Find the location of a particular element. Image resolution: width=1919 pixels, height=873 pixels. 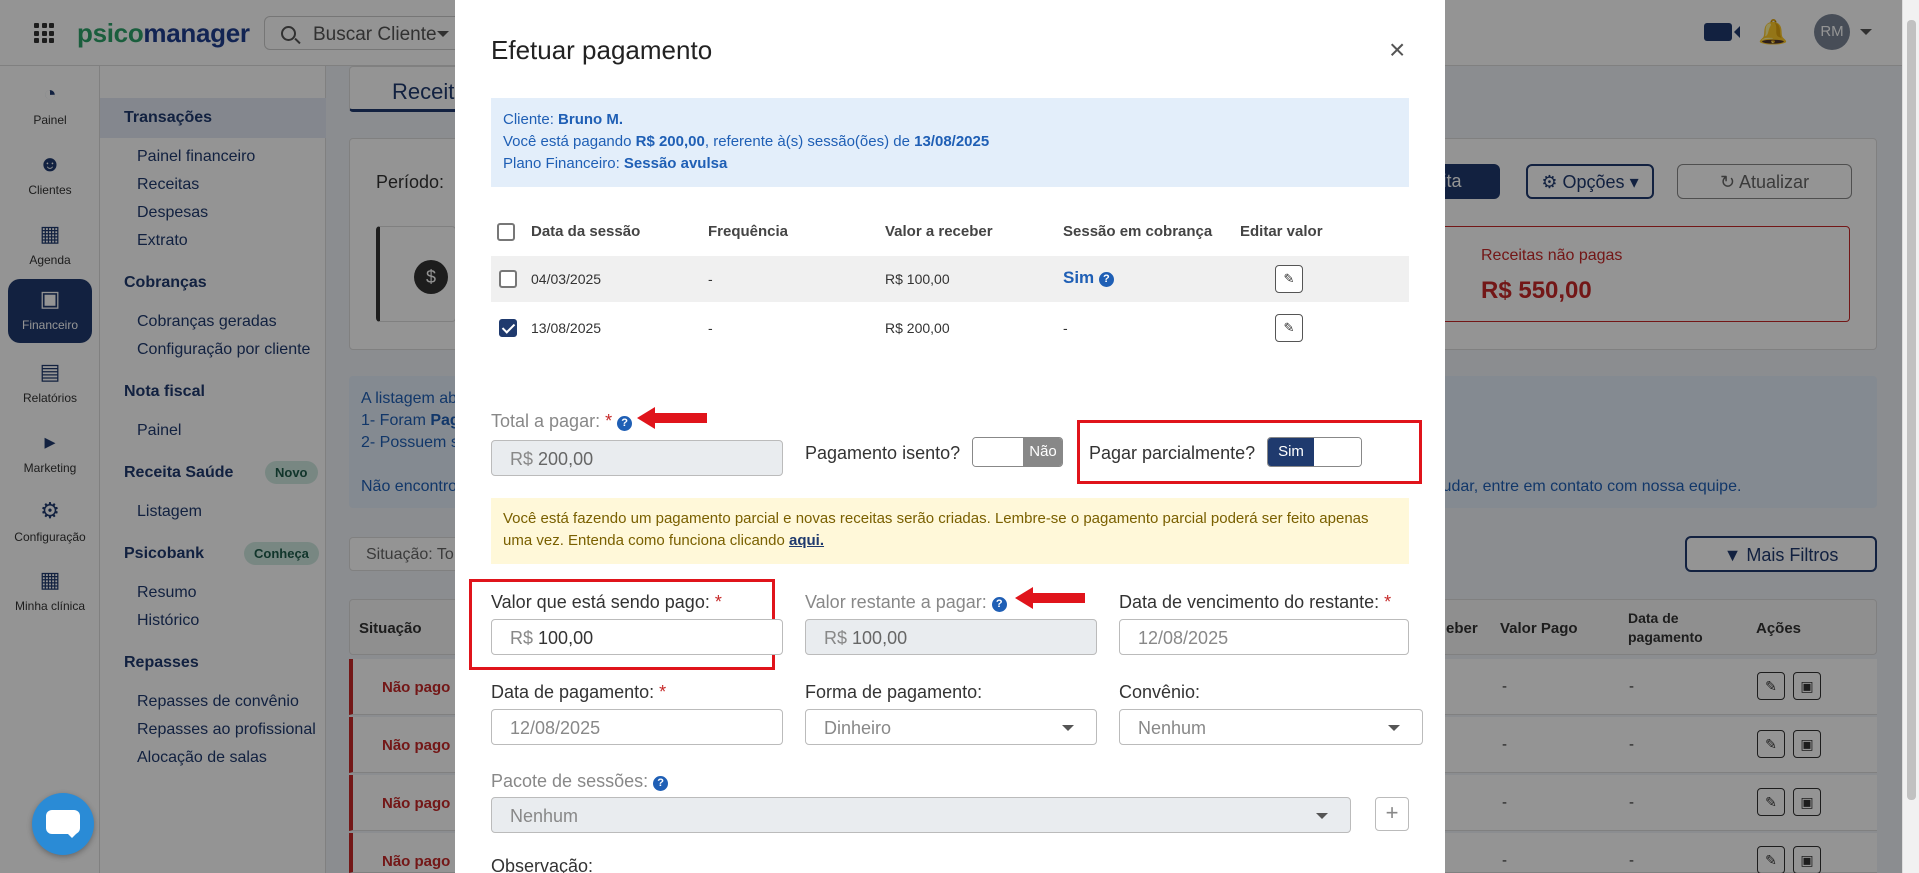

pacote-select: Nenhum is located at coordinates (921, 815).